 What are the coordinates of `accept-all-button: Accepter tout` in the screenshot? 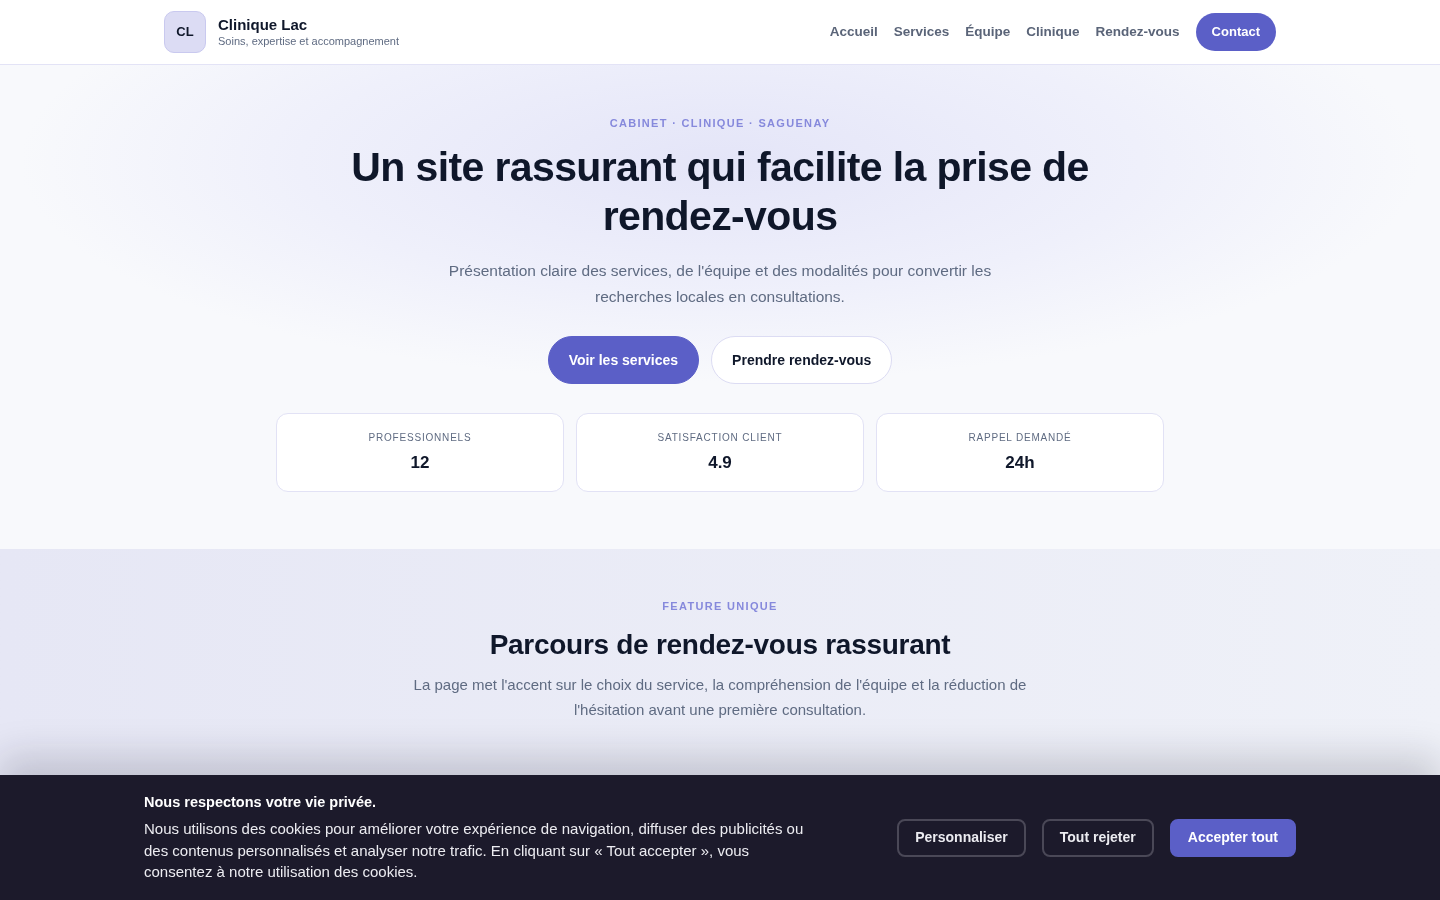 It's located at (1232, 837).